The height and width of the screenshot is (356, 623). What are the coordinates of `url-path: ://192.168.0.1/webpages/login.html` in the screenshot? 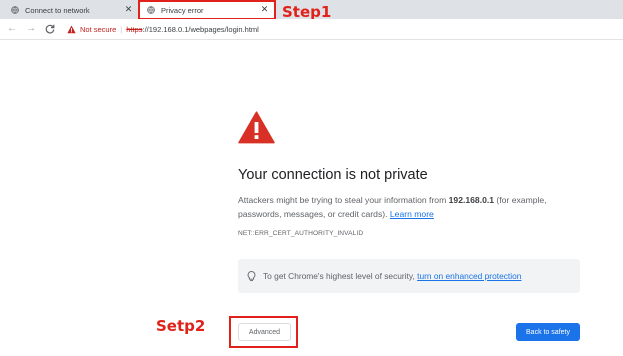 It's located at (200, 29).